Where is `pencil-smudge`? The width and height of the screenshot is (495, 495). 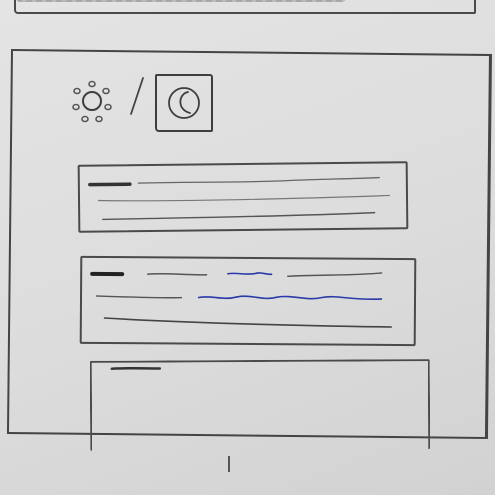
pencil-smudge is located at coordinates (181, 1).